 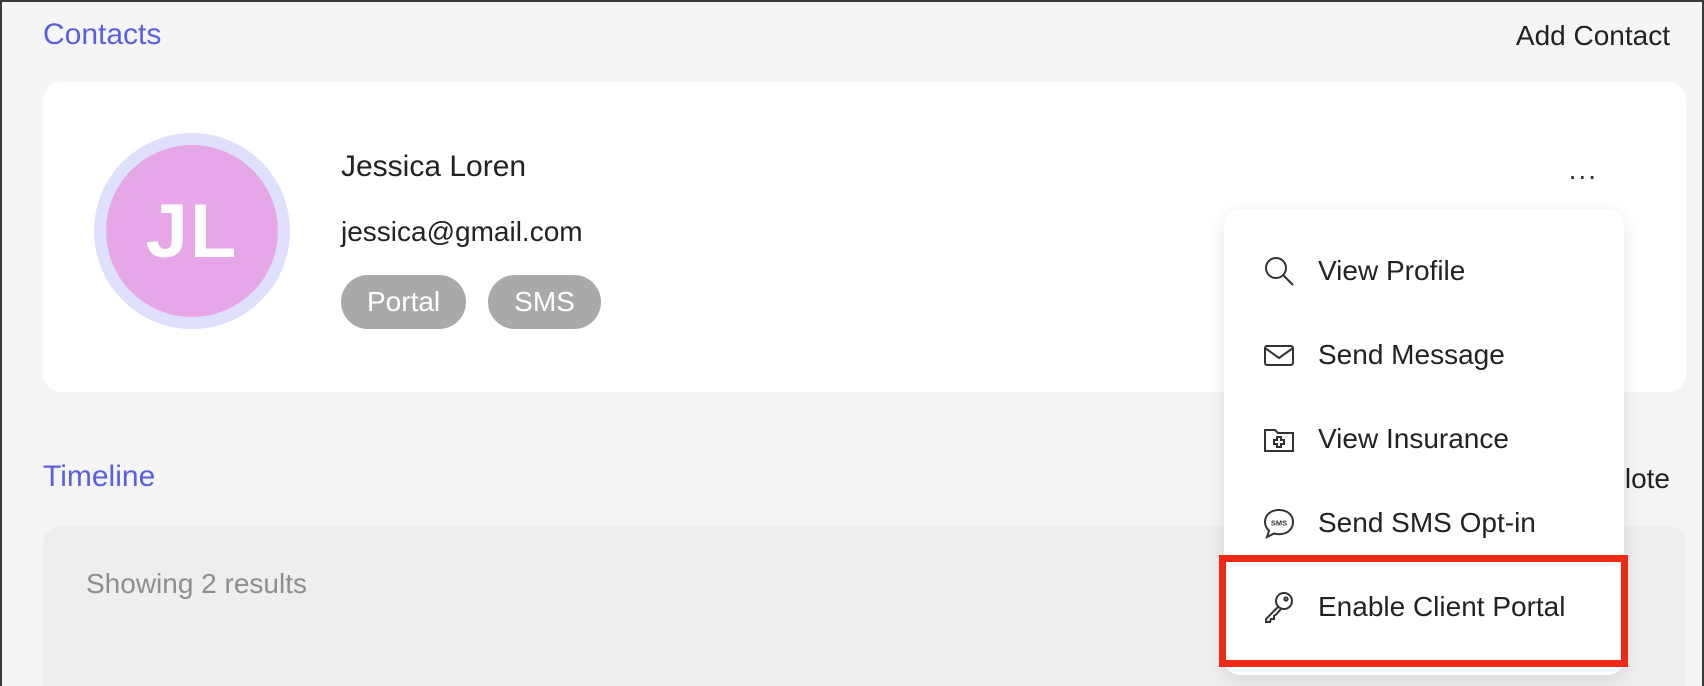 I want to click on search-icon, so click(x=1279, y=271).